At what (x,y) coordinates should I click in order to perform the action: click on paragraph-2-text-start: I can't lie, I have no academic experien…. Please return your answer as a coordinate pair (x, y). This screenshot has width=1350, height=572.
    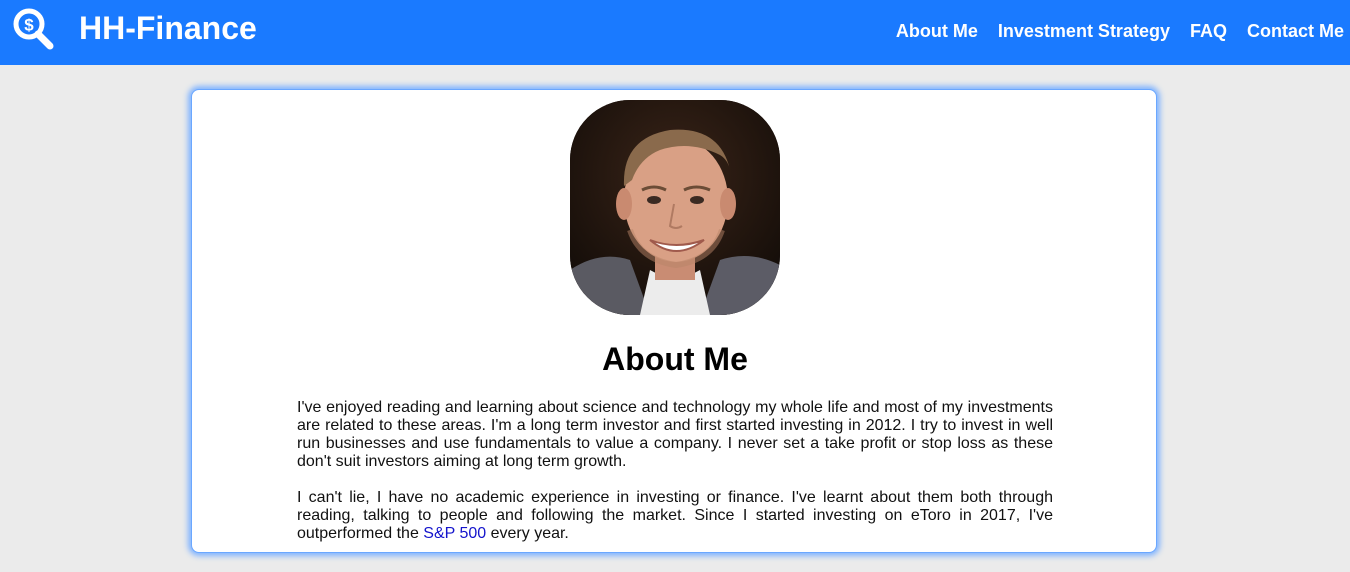
    Looking at the image, I should click on (675, 515).